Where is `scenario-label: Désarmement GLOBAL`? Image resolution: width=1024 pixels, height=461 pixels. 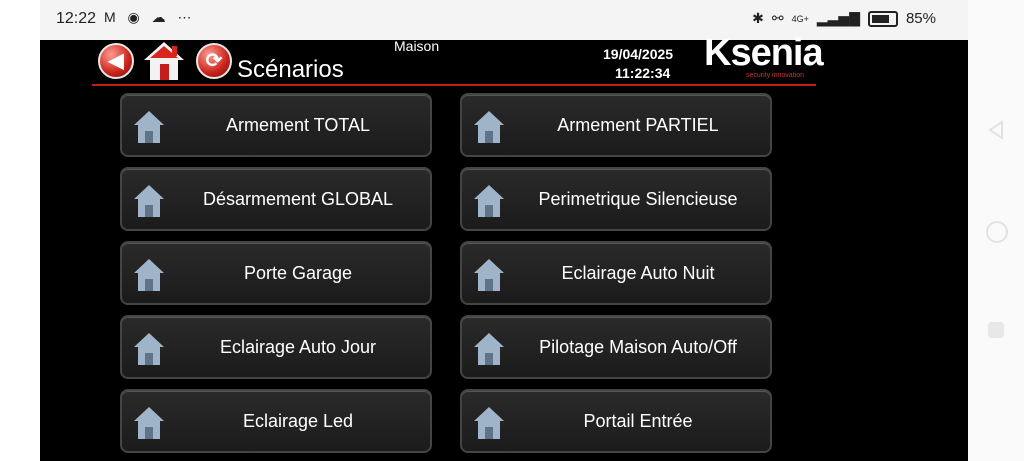
scenario-label: Désarmement GLOBAL is located at coordinates (298, 199).